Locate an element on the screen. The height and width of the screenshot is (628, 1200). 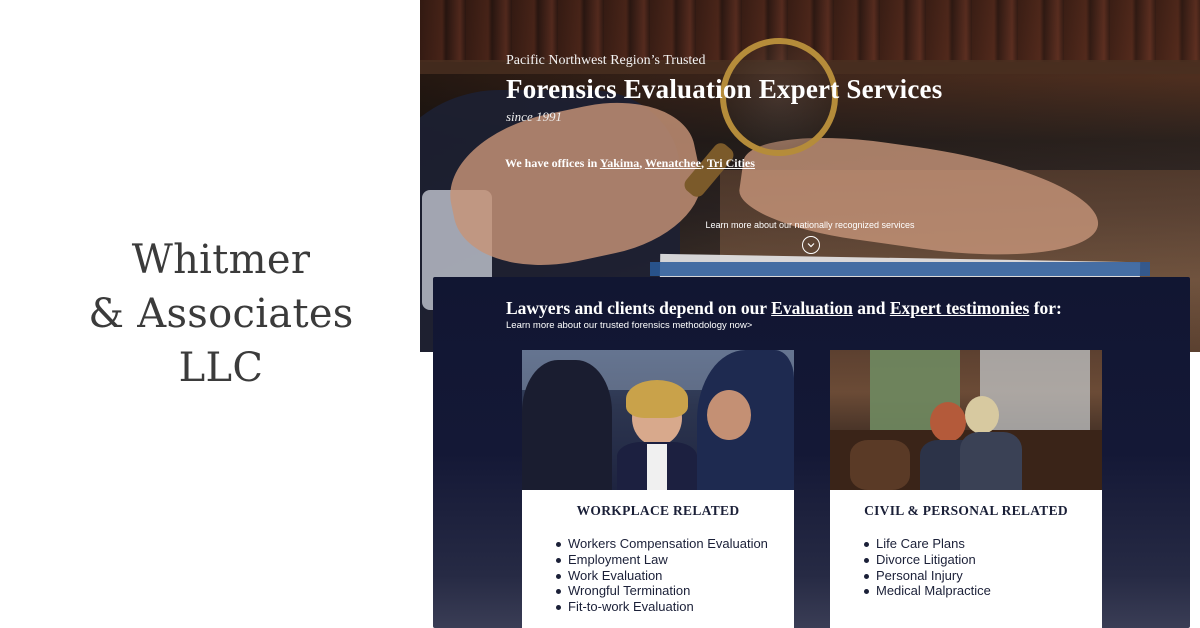
brand-line-1: Whitmer is located at coordinates (221, 260).